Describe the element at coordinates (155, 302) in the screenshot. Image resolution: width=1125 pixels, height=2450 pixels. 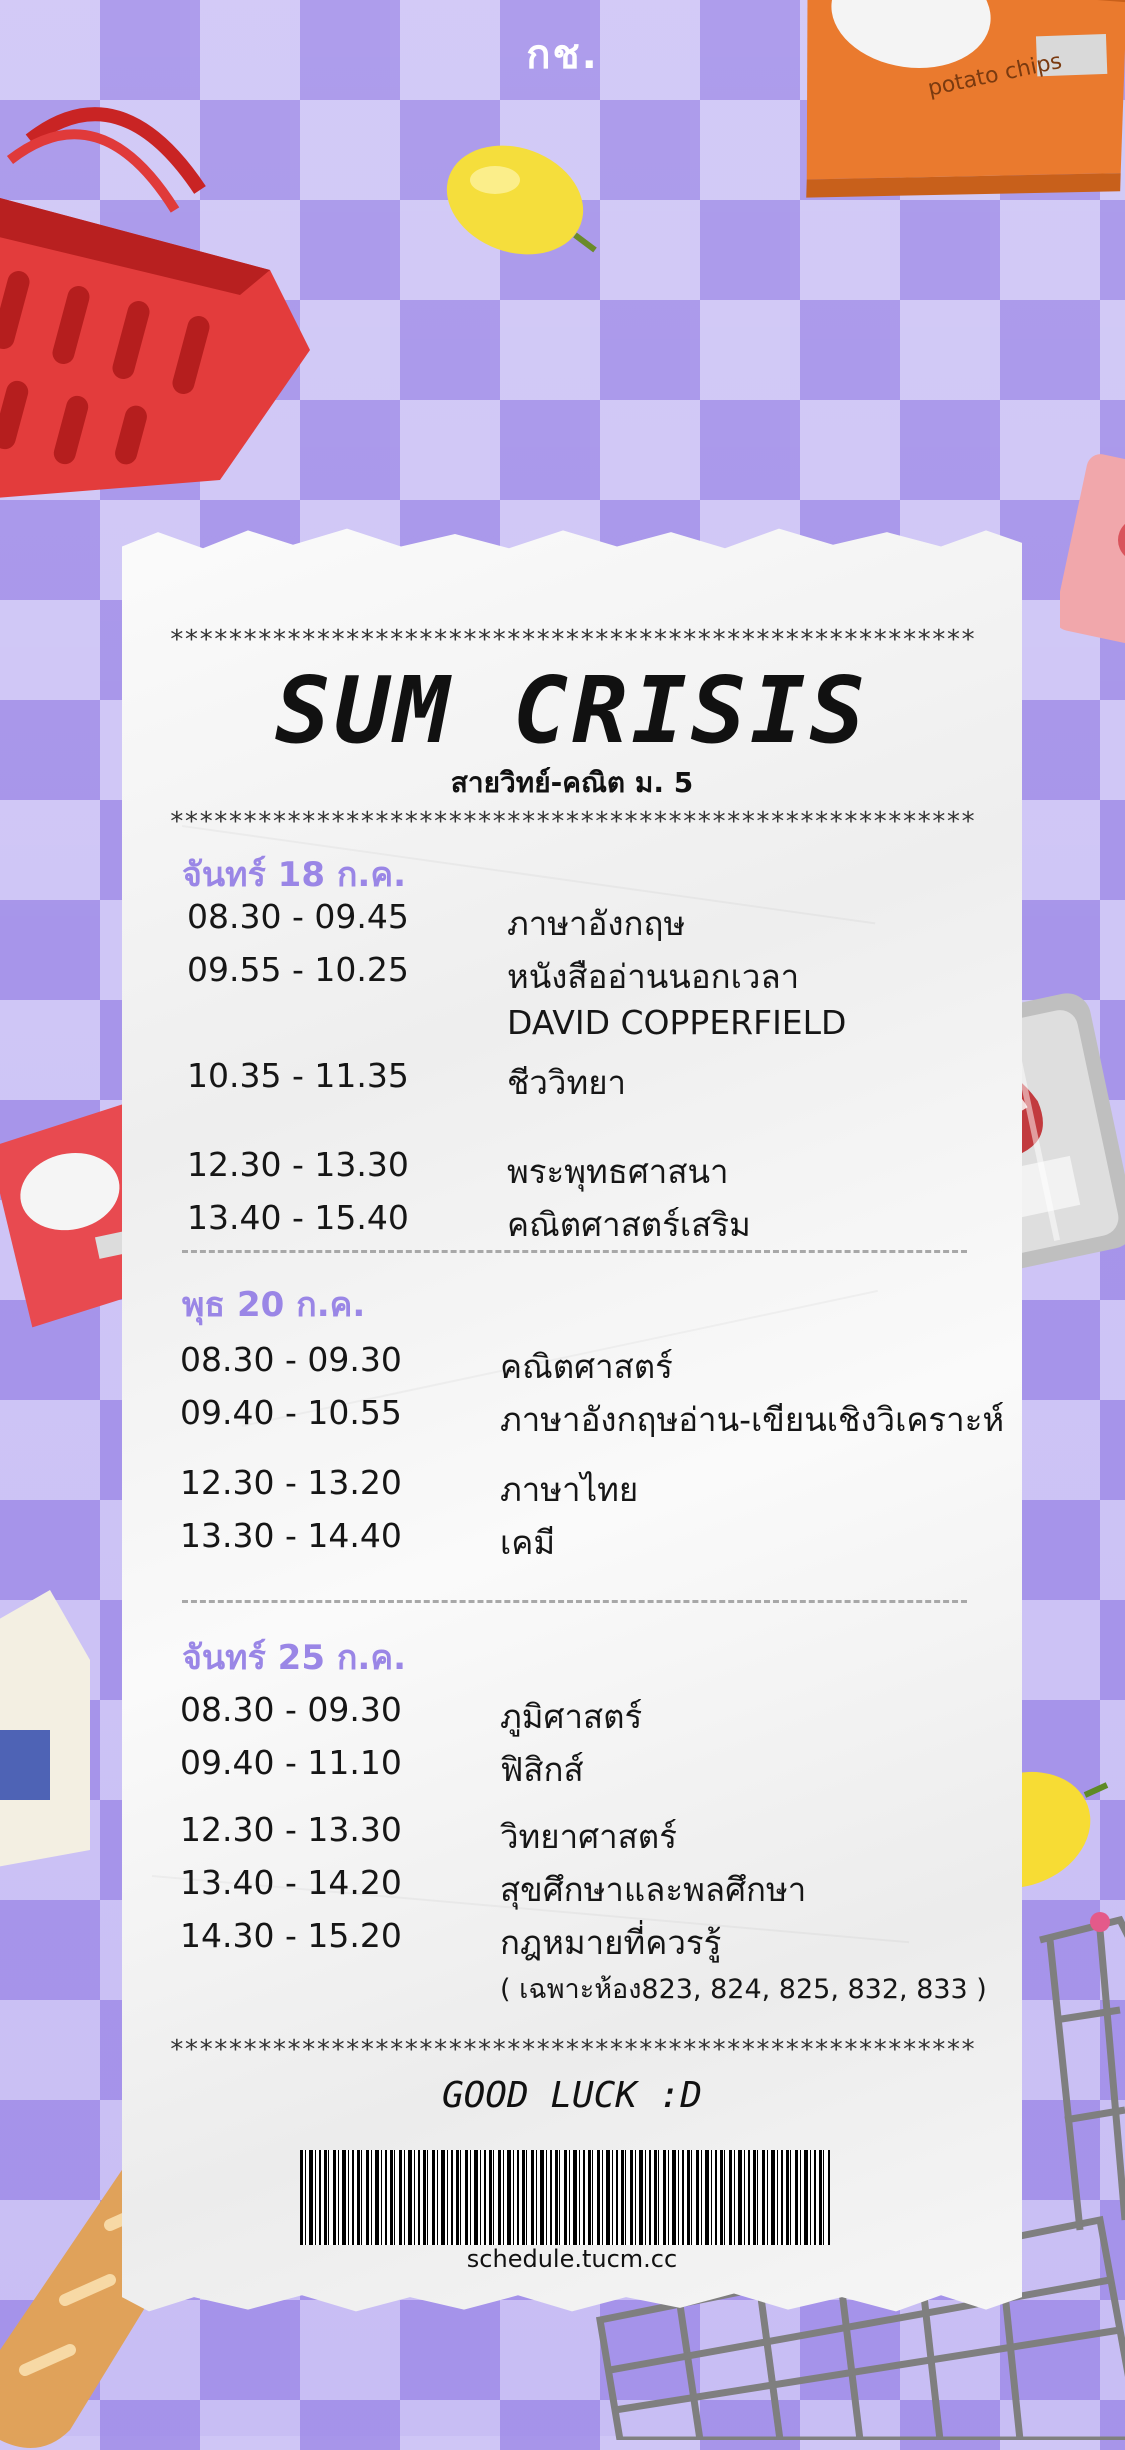
I see `shopping-basket-icon` at that location.